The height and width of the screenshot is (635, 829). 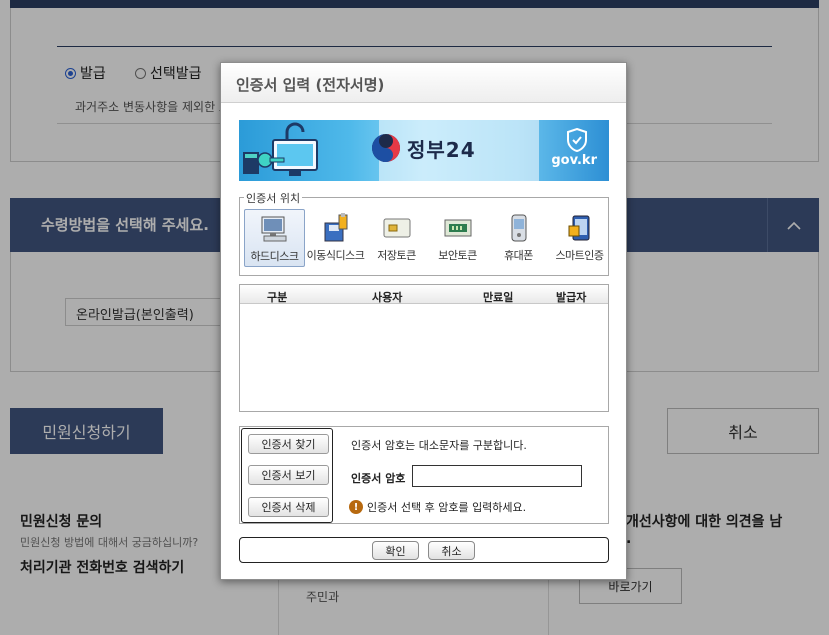 What do you see at coordinates (423, 83) in the screenshot?
I see `dialog-titlebar: 인증서 입력 (전자서명)` at bounding box center [423, 83].